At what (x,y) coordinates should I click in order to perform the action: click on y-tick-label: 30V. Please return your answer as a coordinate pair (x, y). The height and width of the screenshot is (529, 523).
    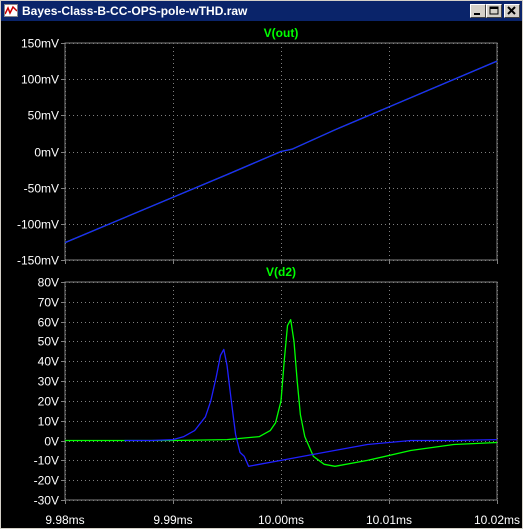
    Looking at the image, I should click on (48, 382).